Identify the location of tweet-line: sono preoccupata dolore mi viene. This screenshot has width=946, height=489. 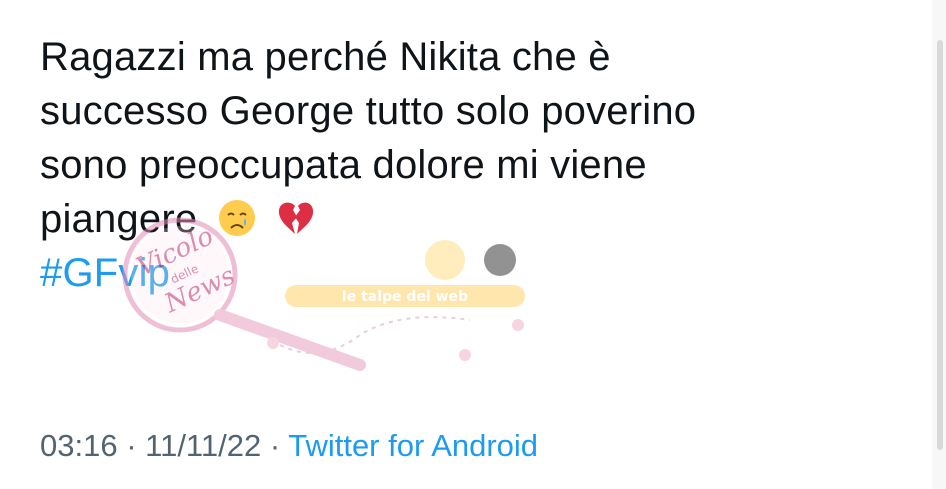
(343, 165).